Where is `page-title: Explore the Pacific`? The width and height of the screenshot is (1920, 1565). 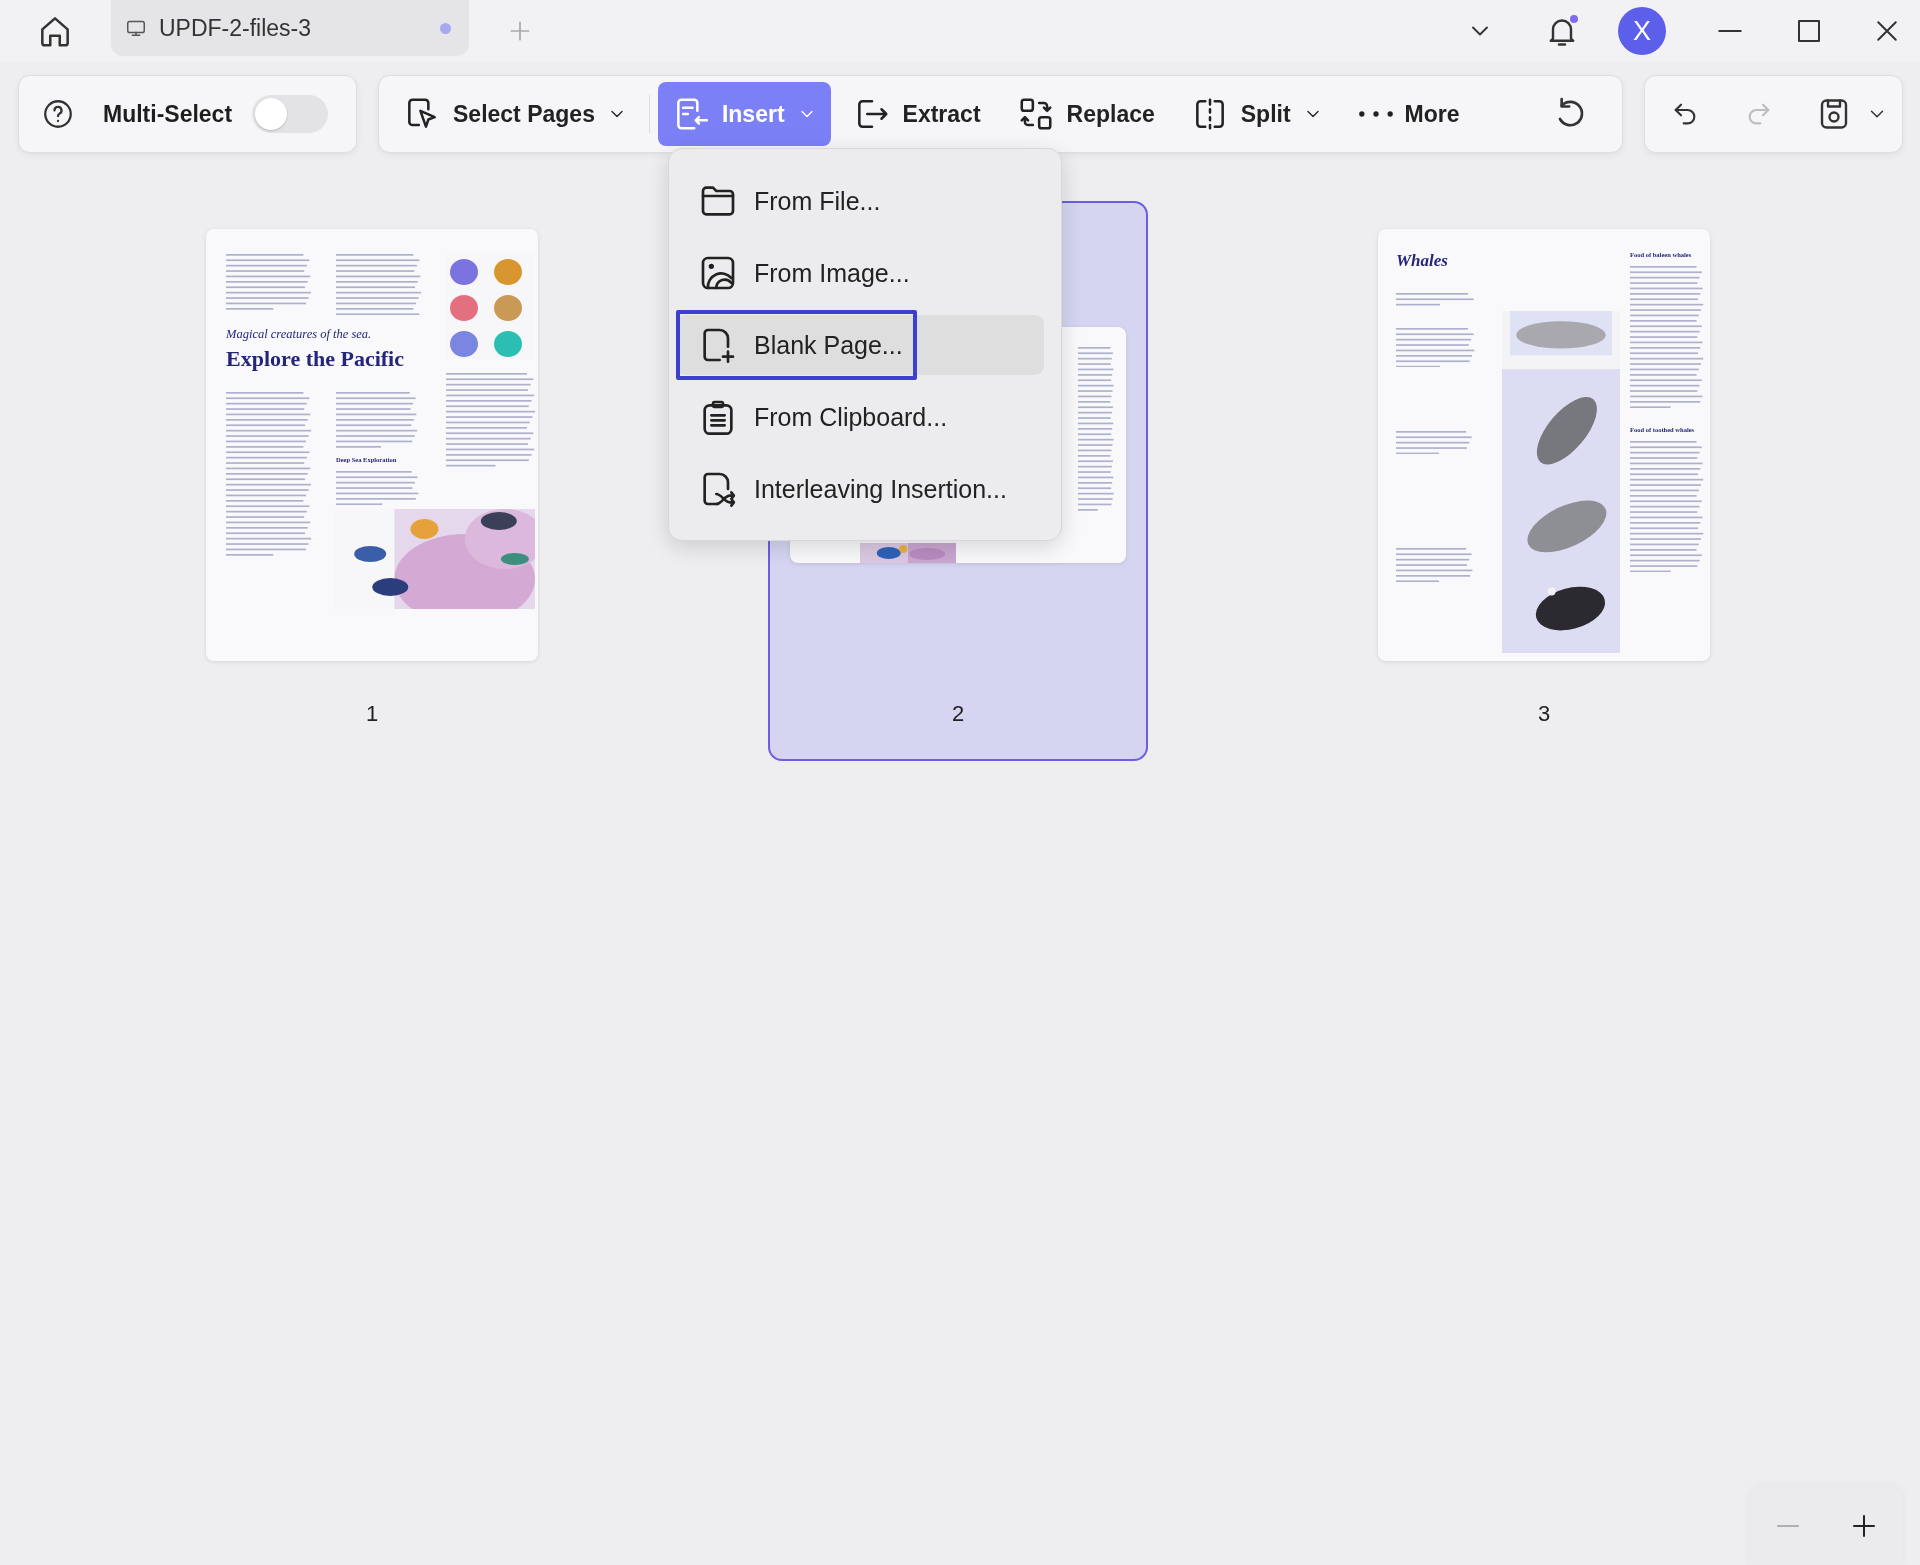
page-title: Explore the Pacific is located at coordinates (315, 359).